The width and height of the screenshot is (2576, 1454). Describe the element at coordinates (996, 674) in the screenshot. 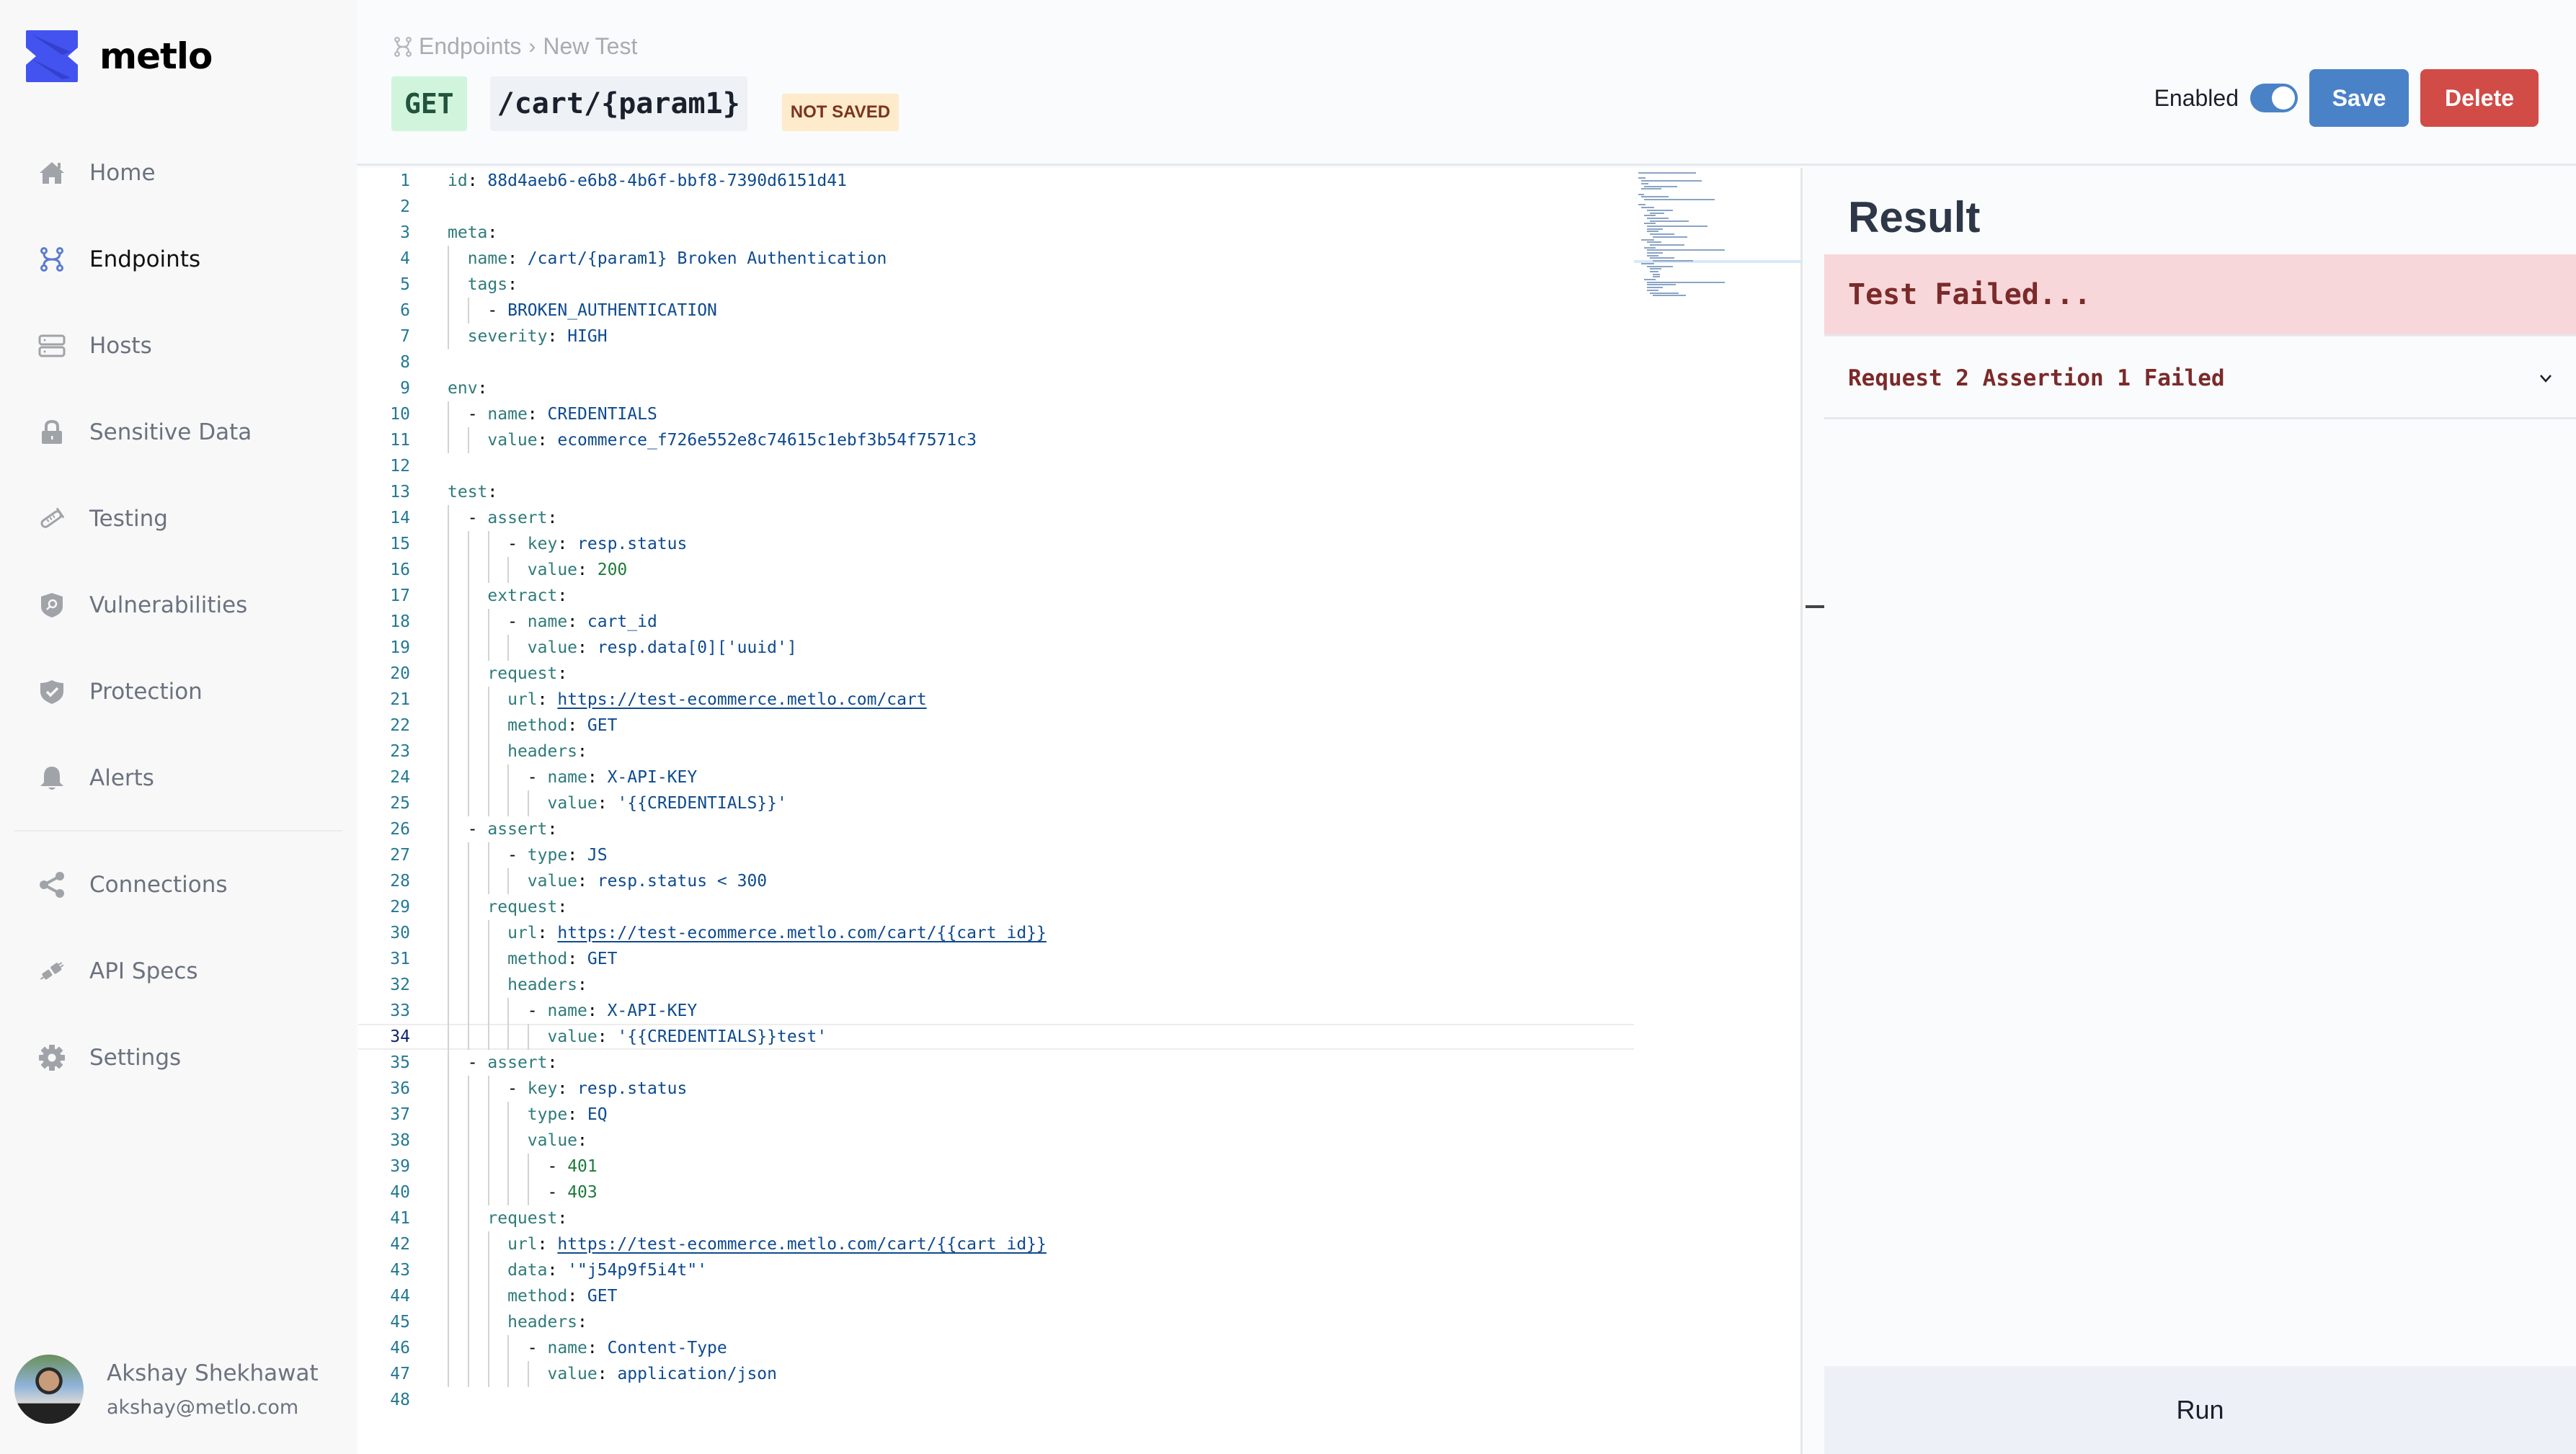

I see `code-line: 20 request:` at that location.